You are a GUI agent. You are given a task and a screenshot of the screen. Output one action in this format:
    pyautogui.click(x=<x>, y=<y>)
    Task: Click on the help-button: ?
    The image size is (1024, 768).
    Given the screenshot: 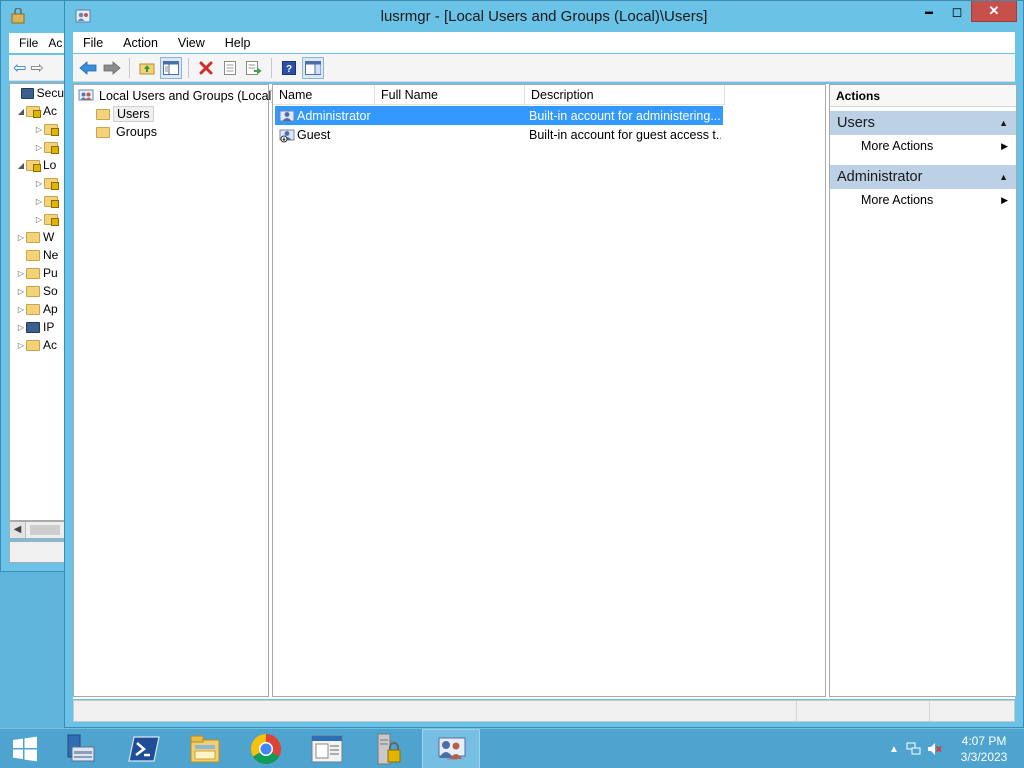 What is the action you would take?
    pyautogui.click(x=289, y=68)
    